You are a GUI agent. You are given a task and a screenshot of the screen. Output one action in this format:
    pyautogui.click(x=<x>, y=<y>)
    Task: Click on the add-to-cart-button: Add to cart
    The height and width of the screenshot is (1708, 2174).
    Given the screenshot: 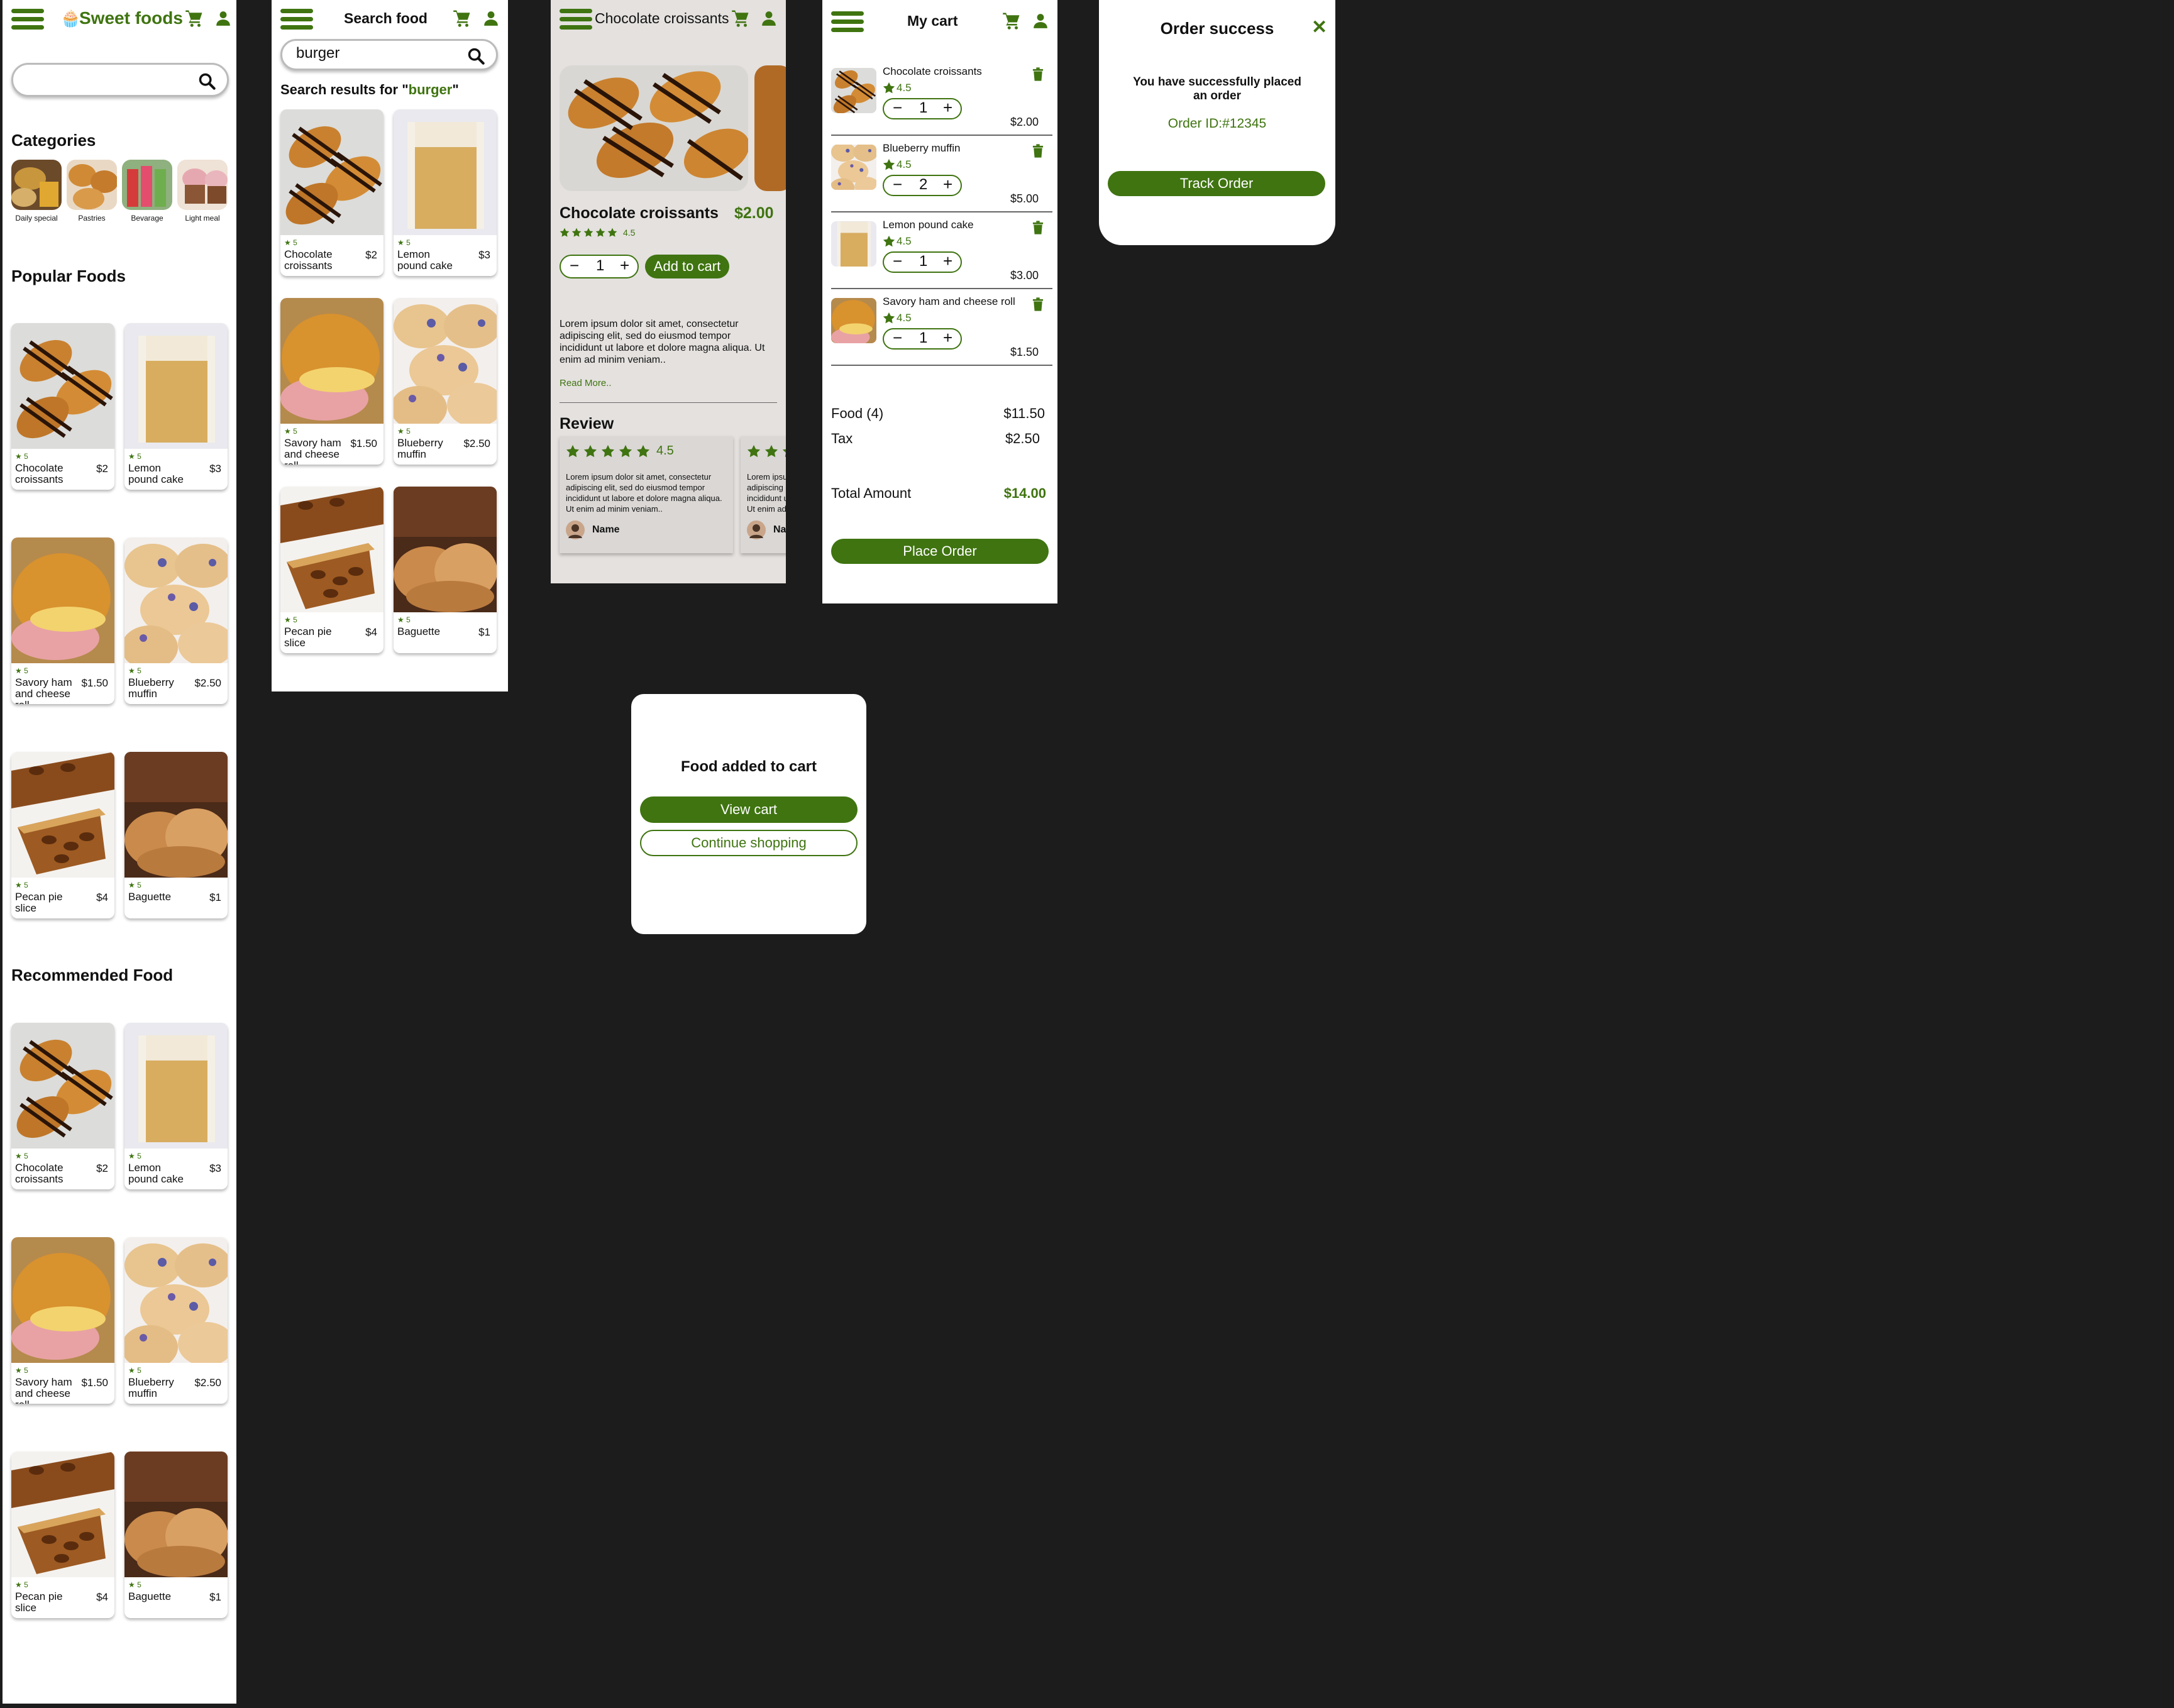 What is the action you would take?
    pyautogui.click(x=687, y=266)
    